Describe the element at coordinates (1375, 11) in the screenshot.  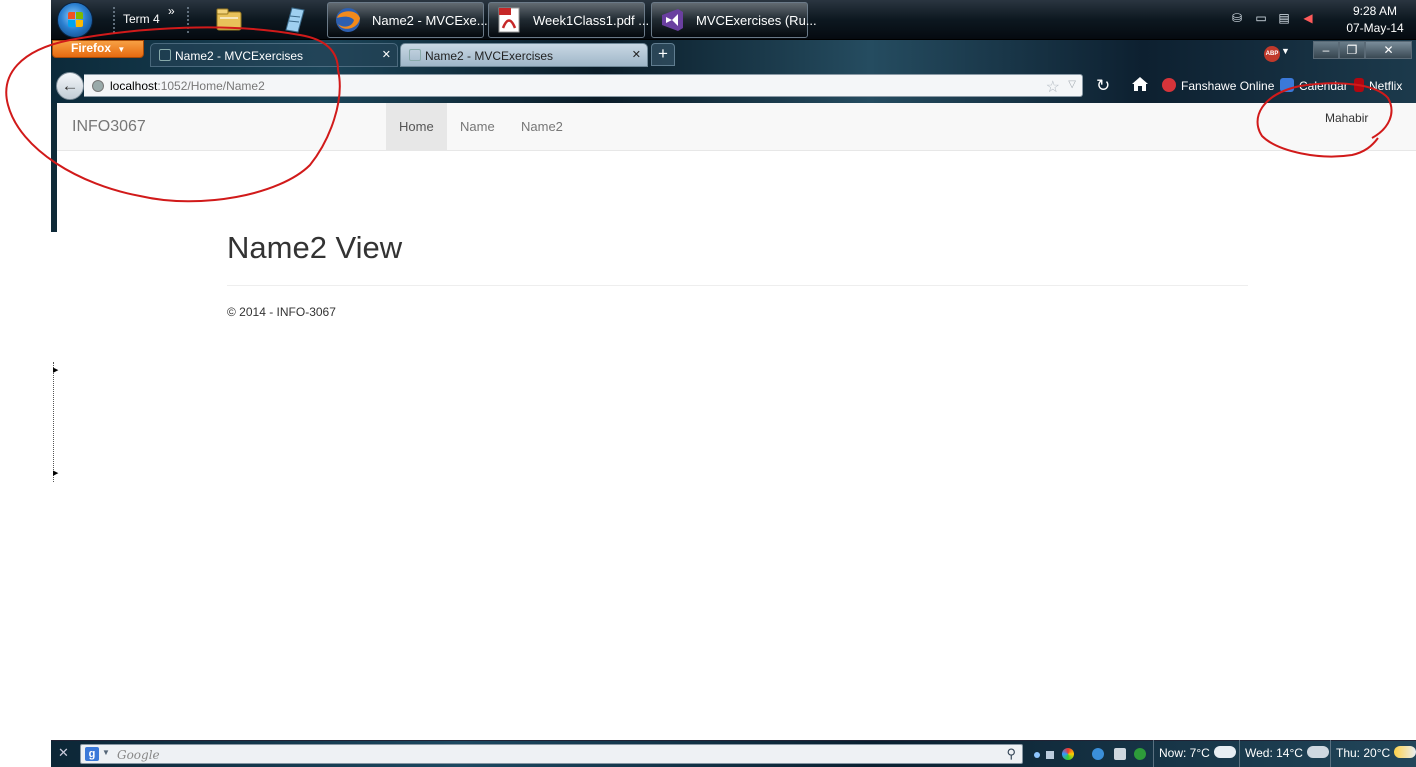
I see `clock-time: 9:28 AM` at that location.